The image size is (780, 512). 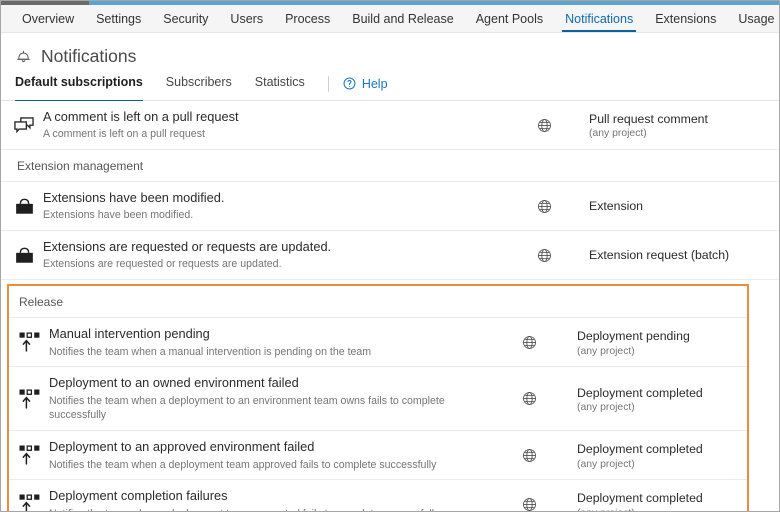 What do you see at coordinates (284, 87) in the screenshot?
I see `subtab-statistics: Statistics` at bounding box center [284, 87].